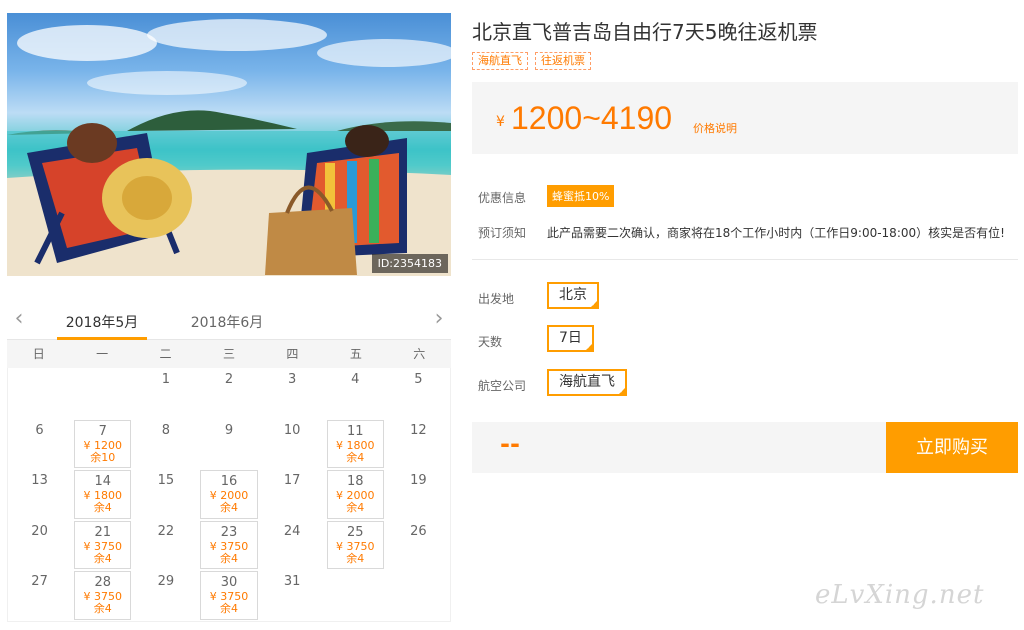 This screenshot has height=630, width=1024. I want to click on weekday-label: 三, so click(228, 354).